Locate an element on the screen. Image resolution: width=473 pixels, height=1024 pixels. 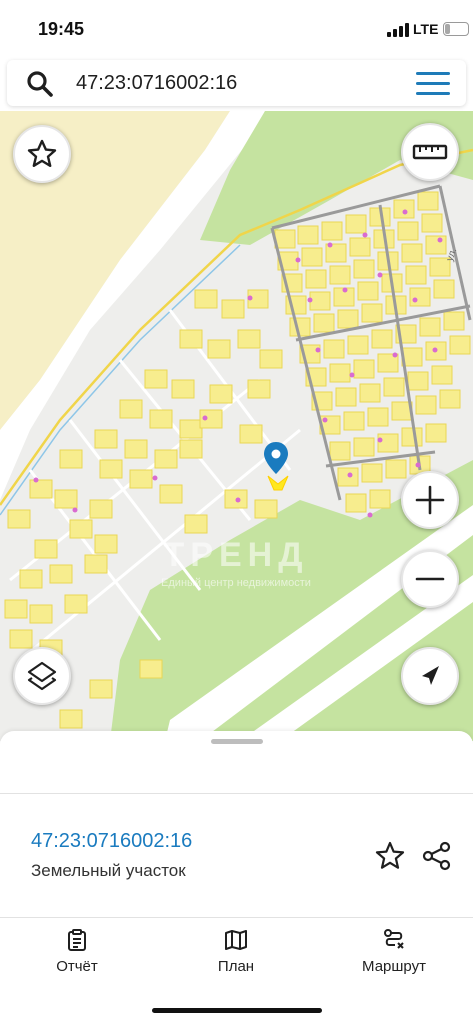
minus-icon is located at coordinates (430, 579).